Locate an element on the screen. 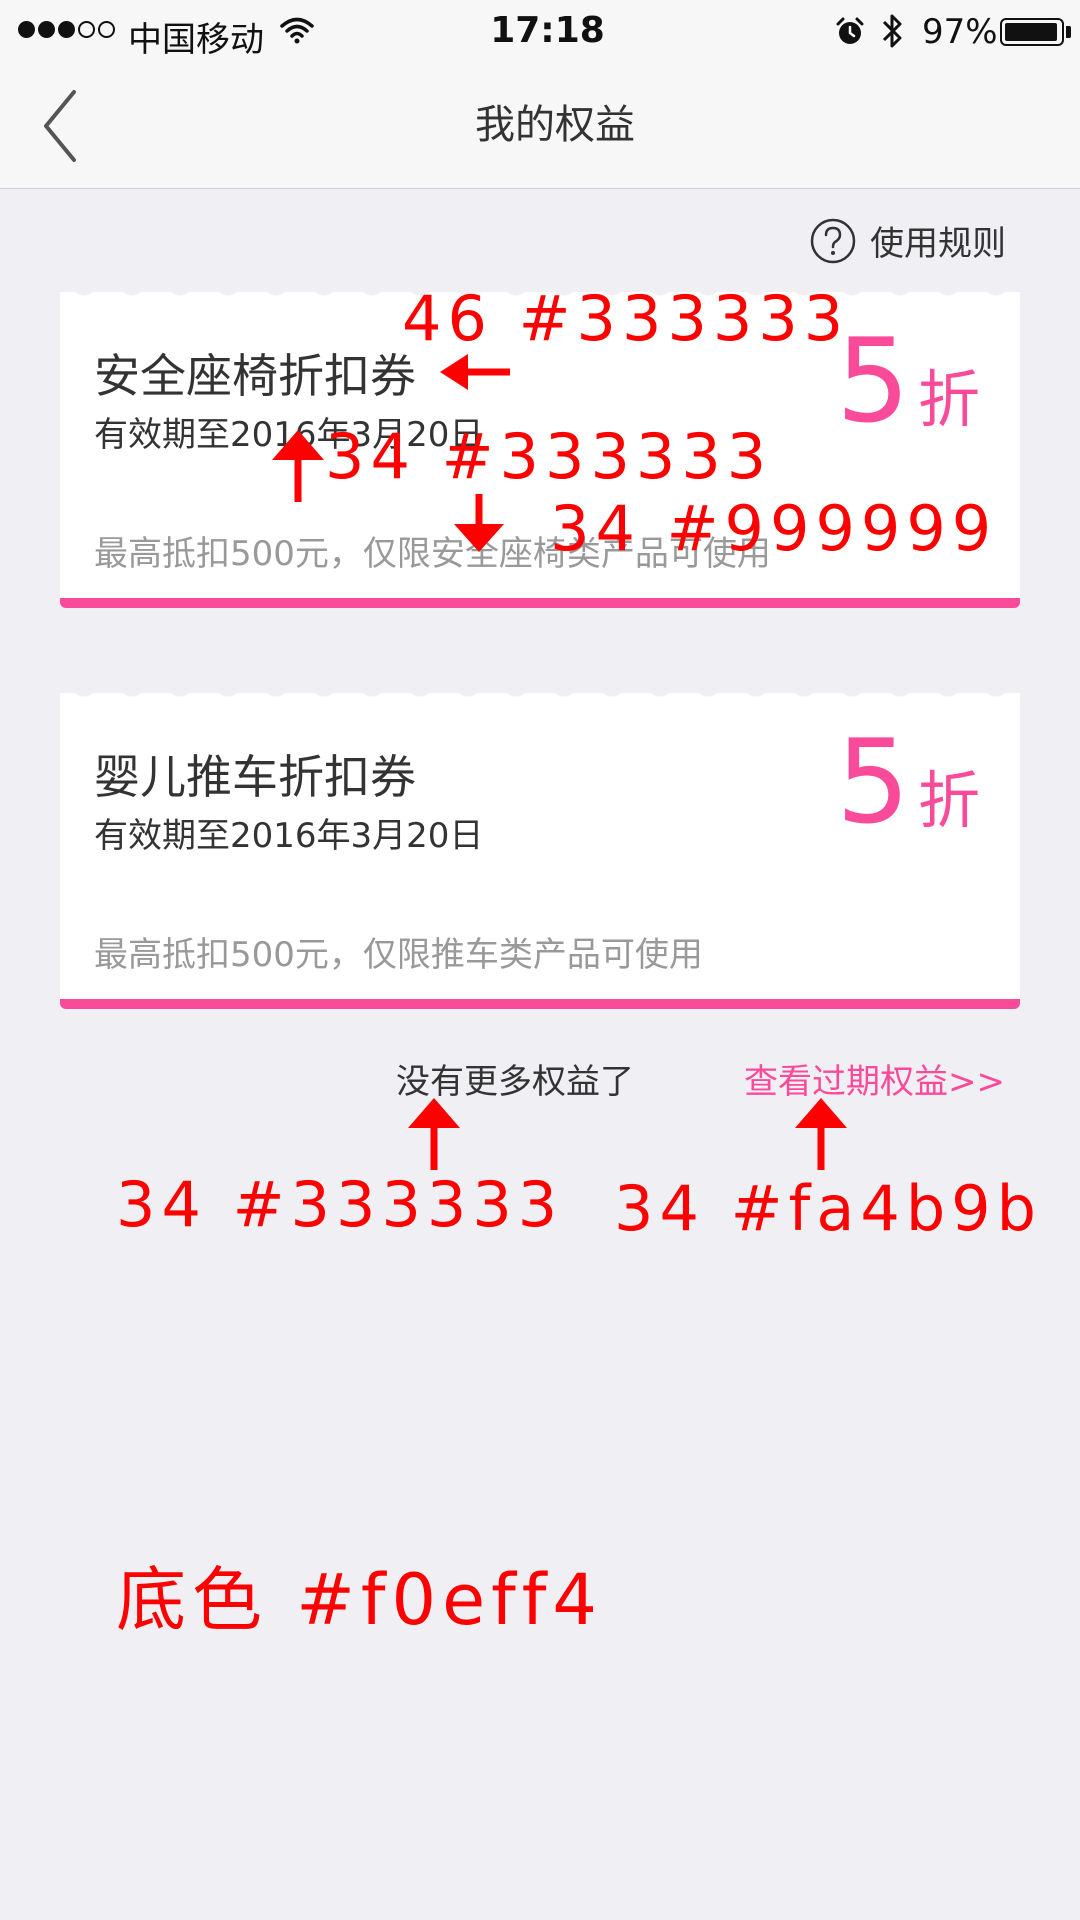 The width and height of the screenshot is (1080, 1920). navigation-bar: 我的权益 is located at coordinates (540, 126).